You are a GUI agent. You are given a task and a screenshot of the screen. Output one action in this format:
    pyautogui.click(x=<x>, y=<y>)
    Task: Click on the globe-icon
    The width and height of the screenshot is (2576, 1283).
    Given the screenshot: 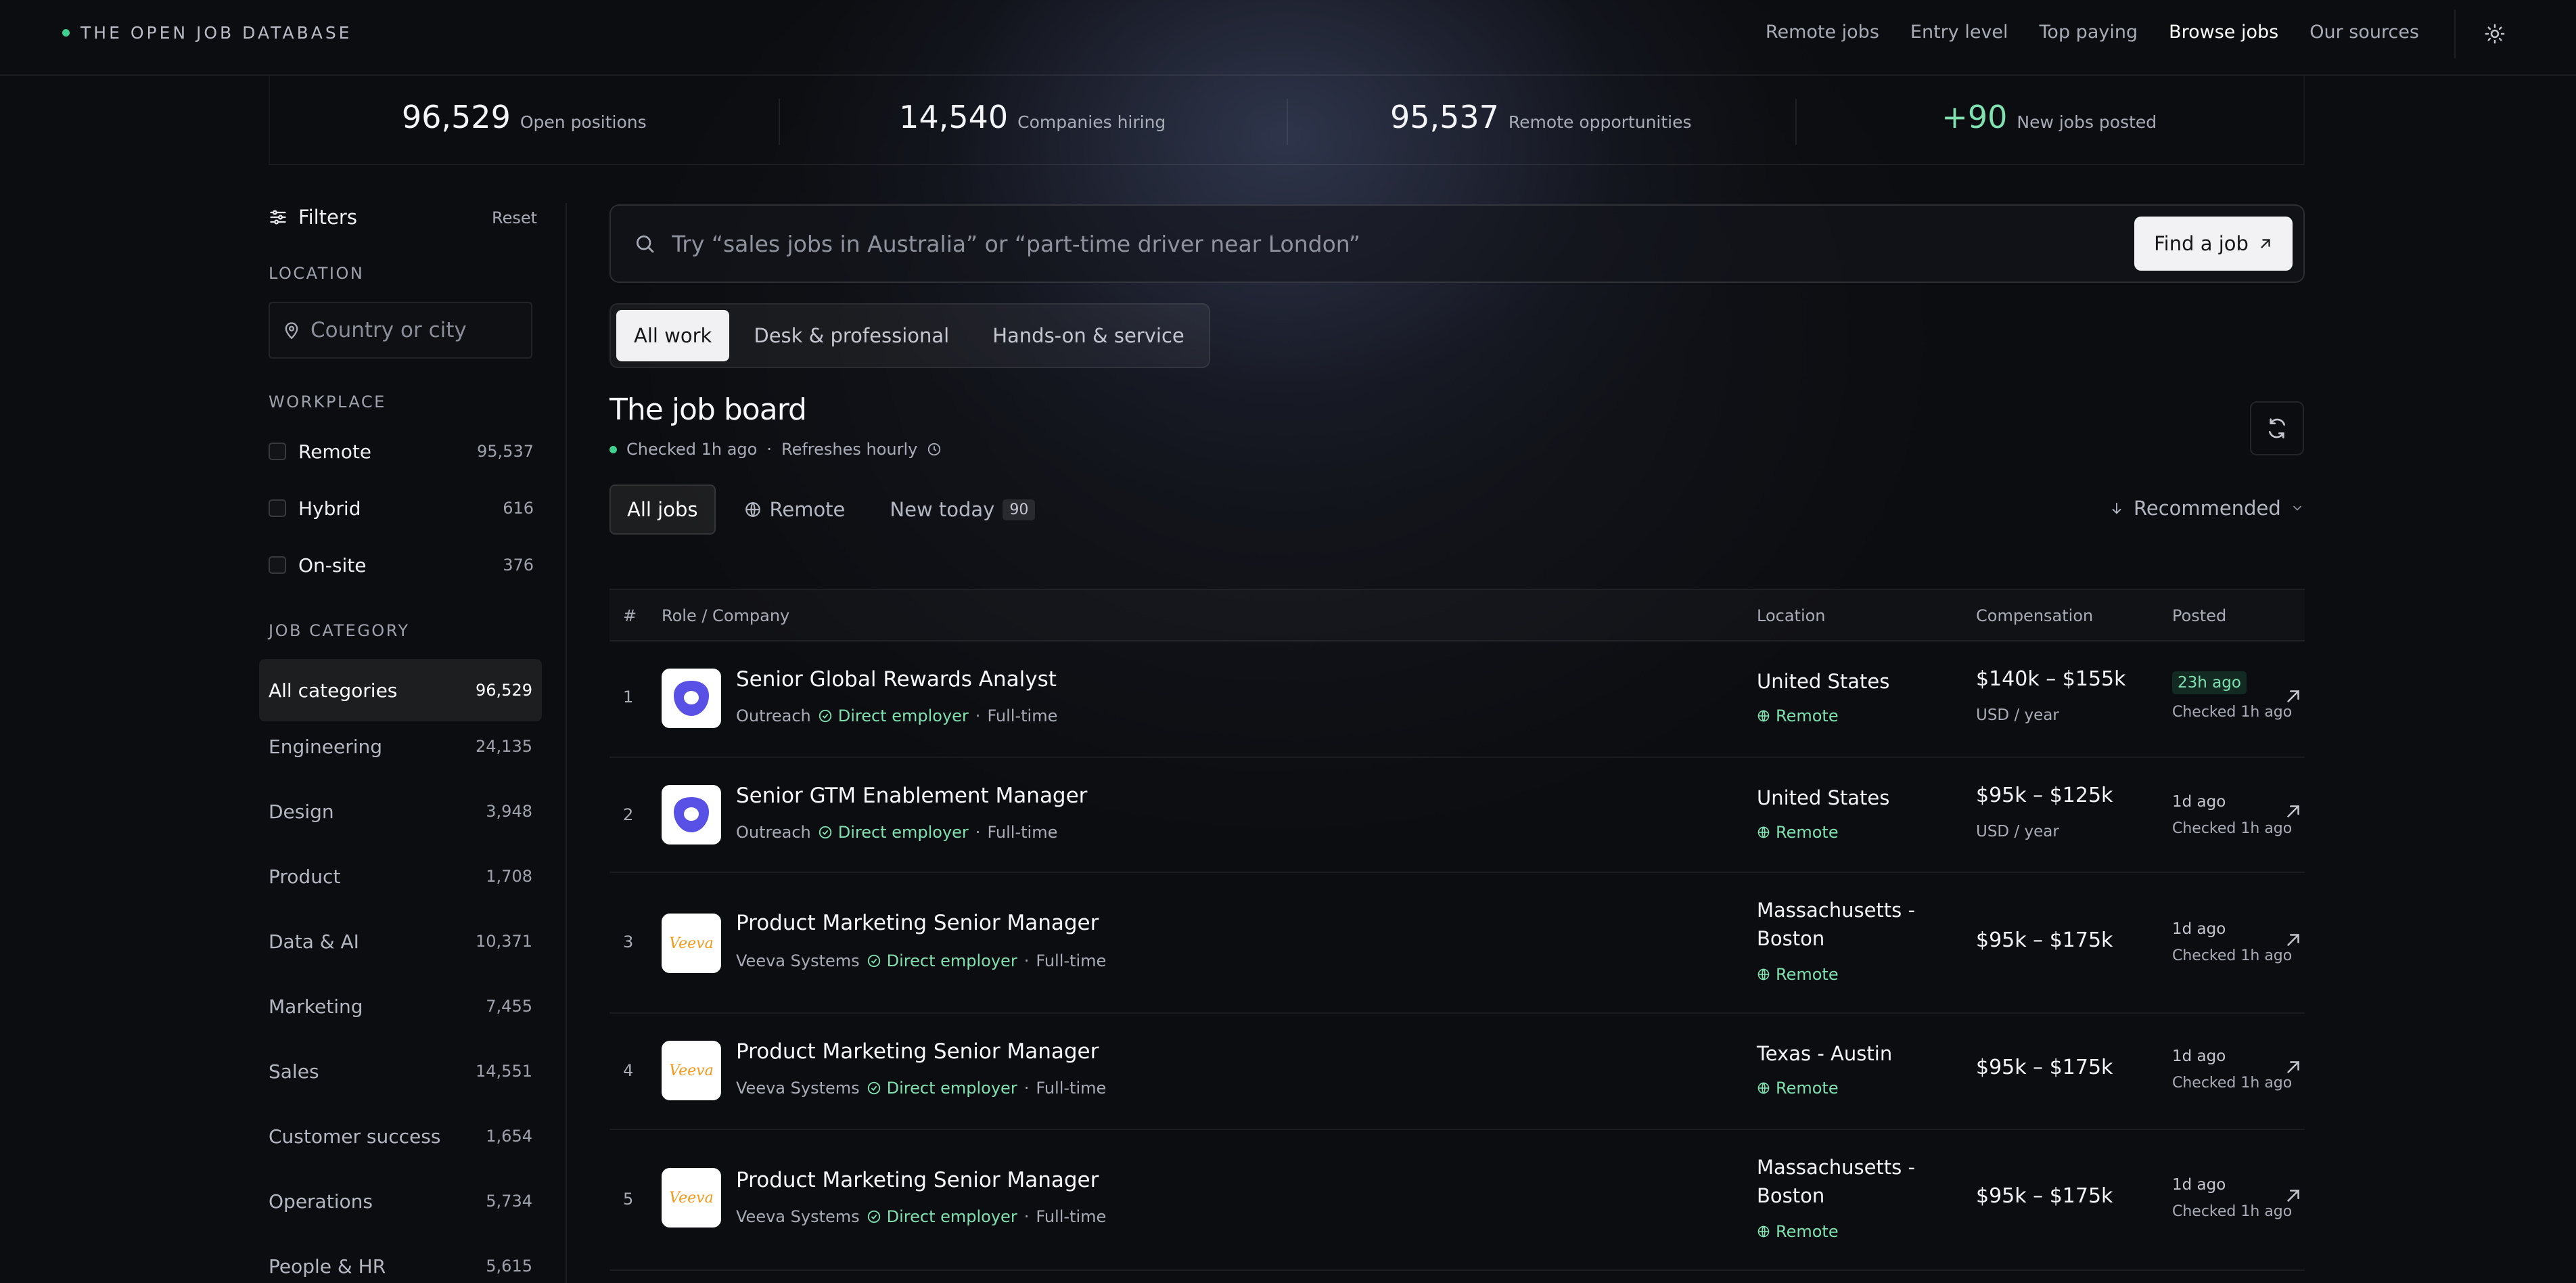 What is the action you would take?
    pyautogui.click(x=1763, y=832)
    